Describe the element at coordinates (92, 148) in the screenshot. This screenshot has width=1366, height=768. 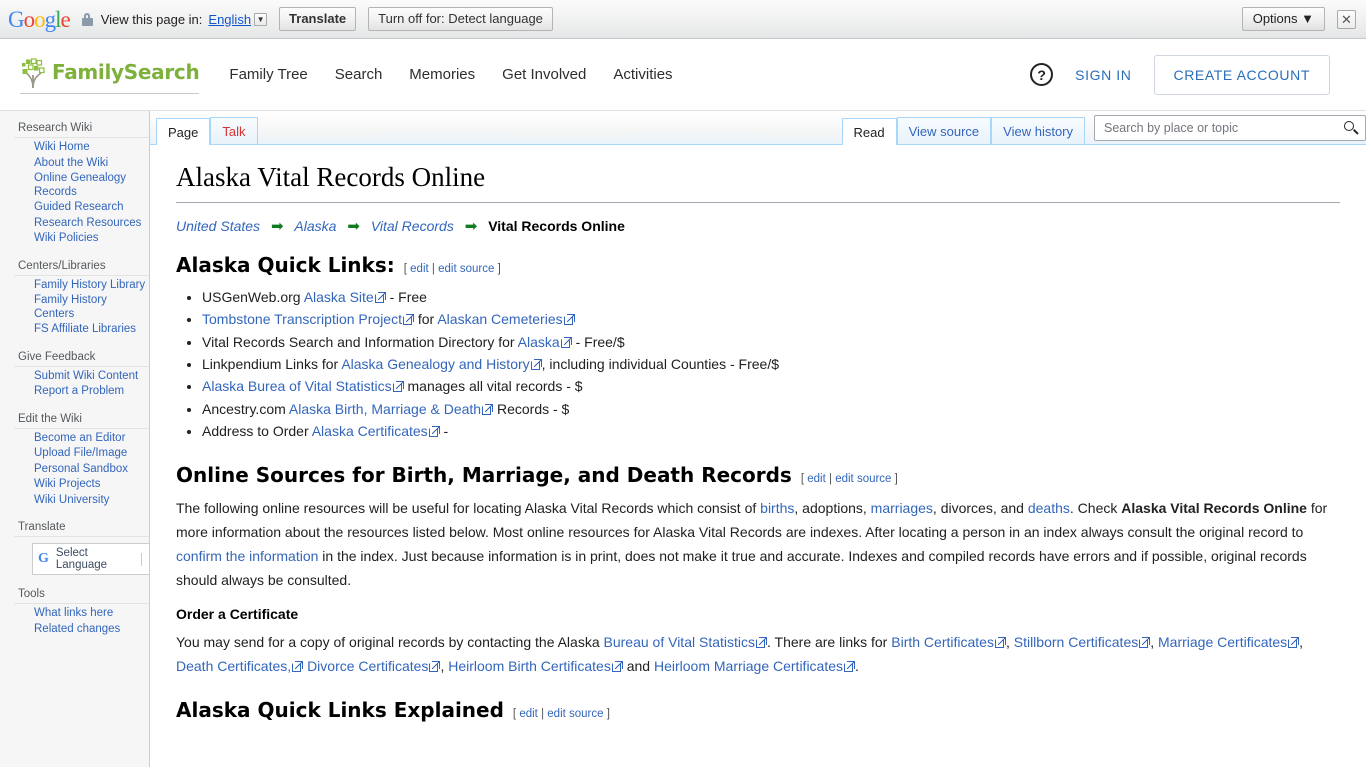
I see `sidebar-item-wiki-home: Wiki Home` at that location.